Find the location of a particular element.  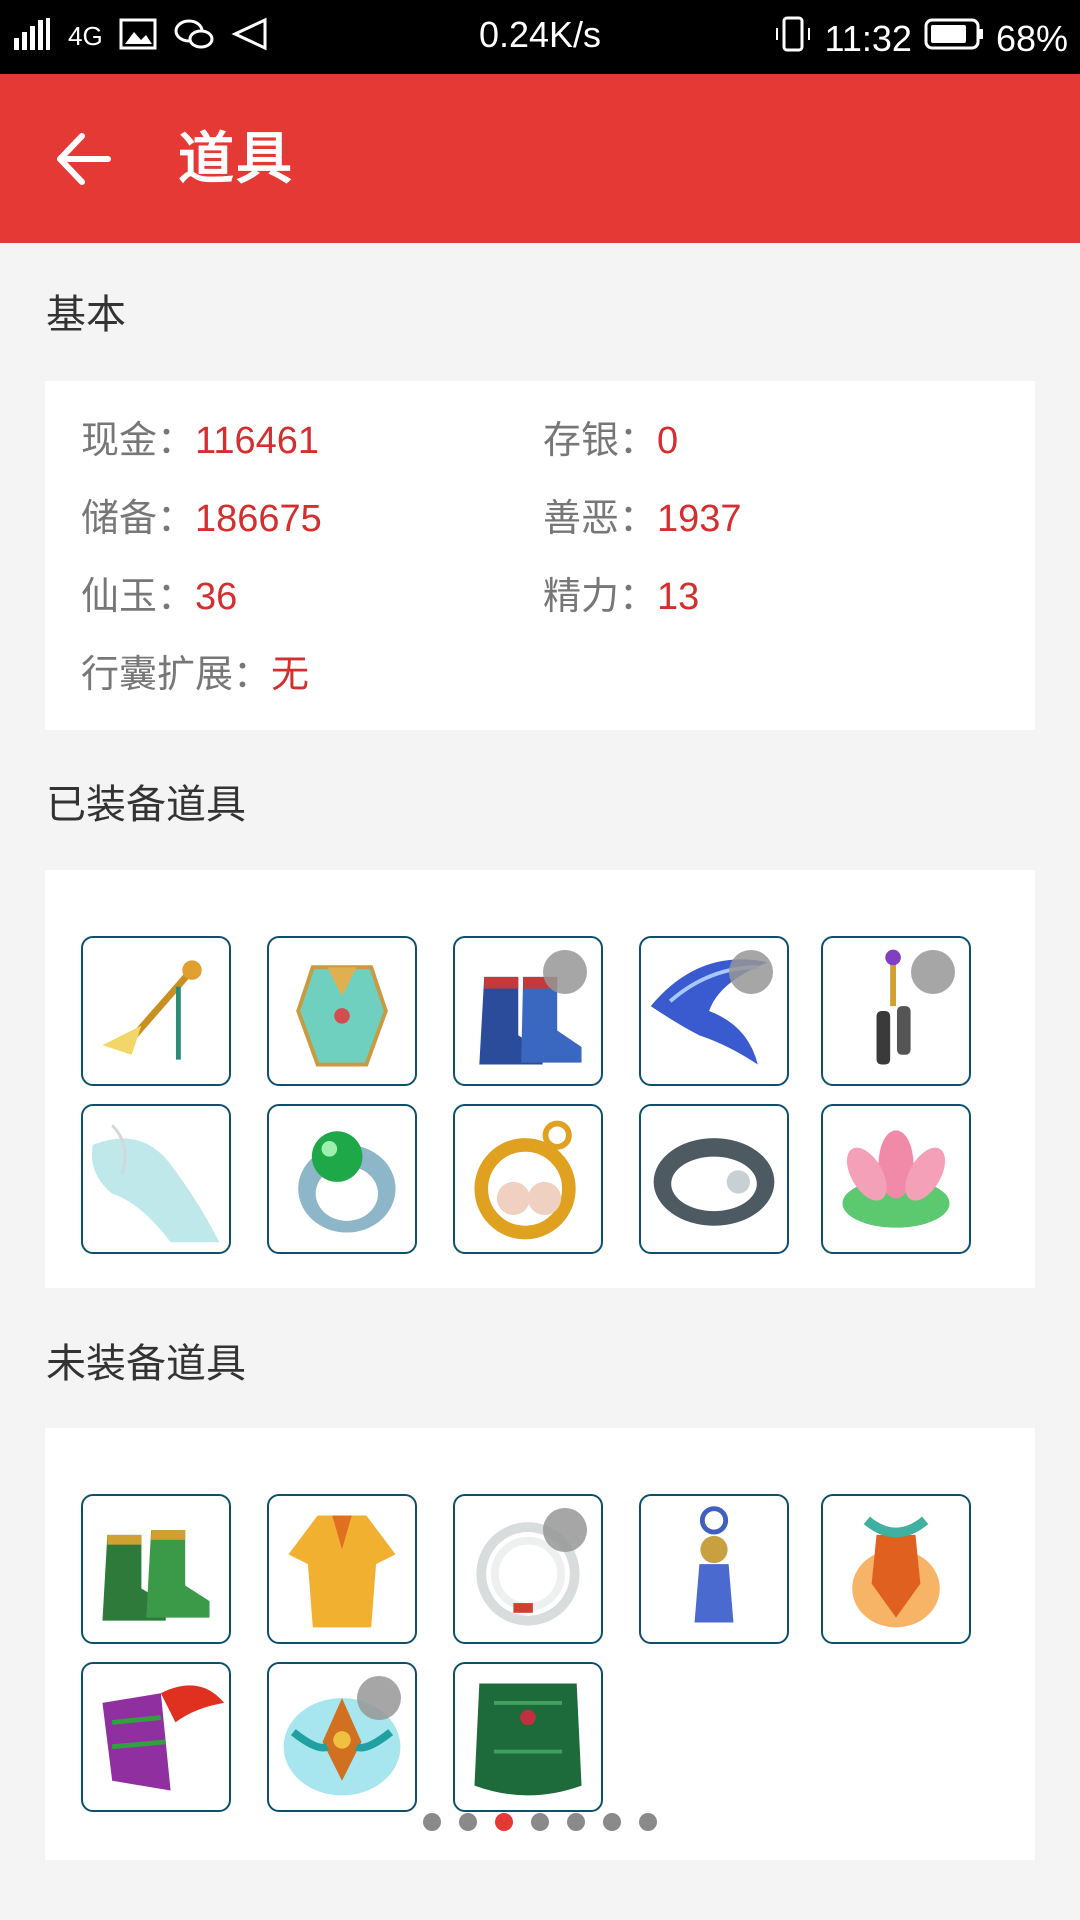

pearl-earrings-icon is located at coordinates (525, 1180).